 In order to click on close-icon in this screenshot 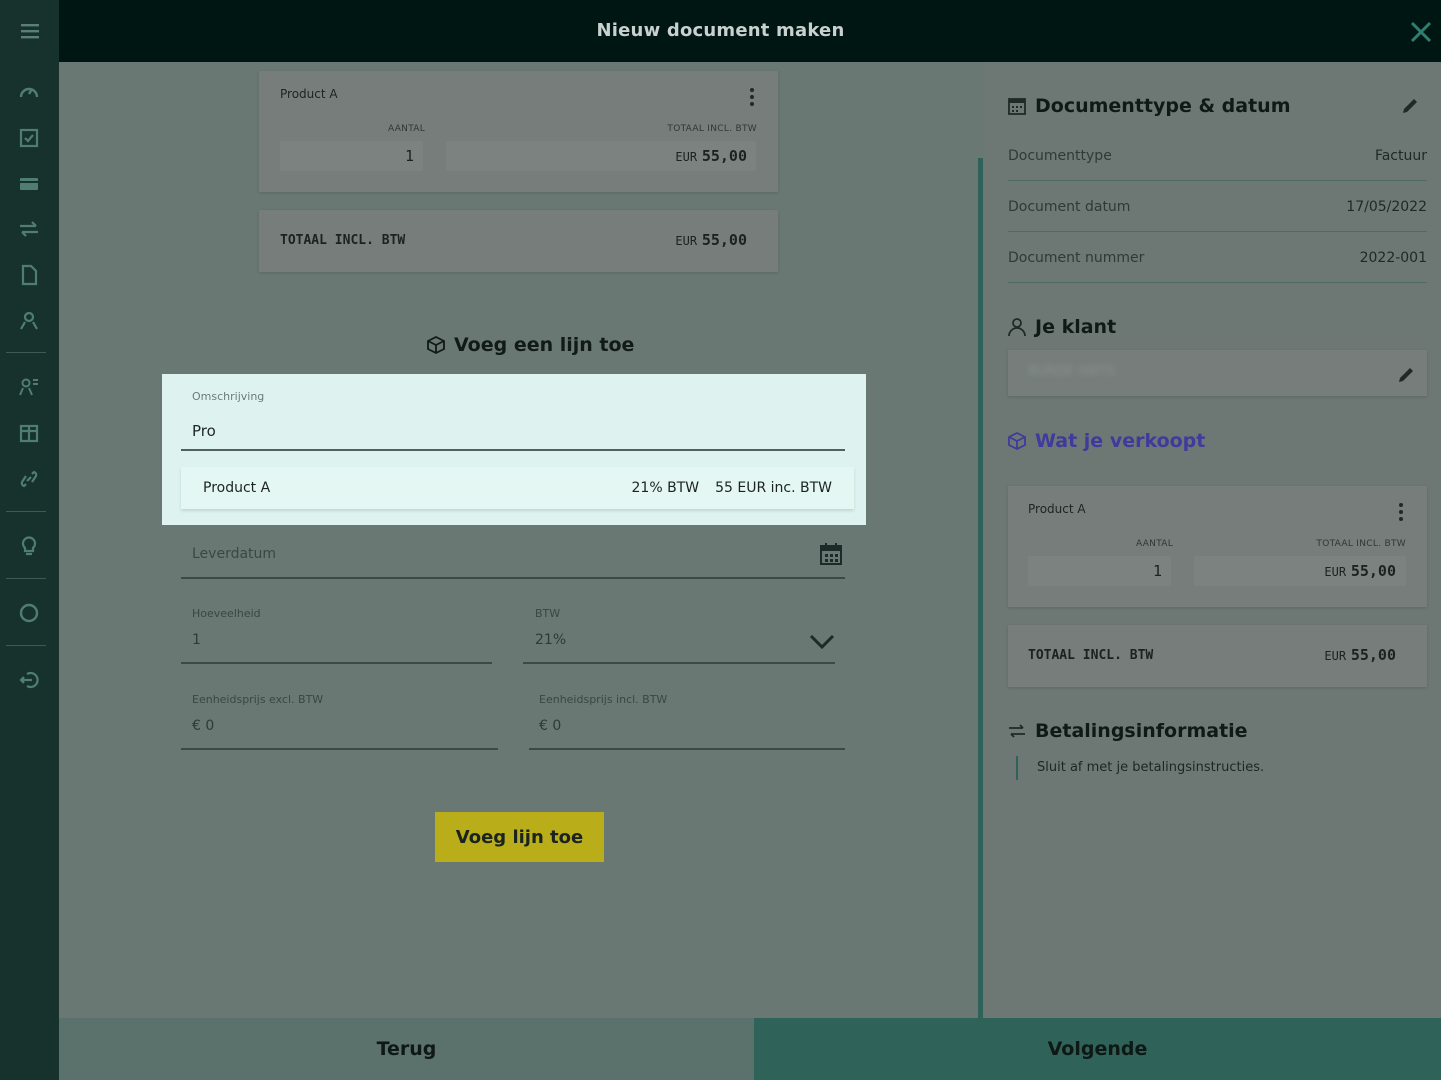, I will do `click(1421, 32)`.